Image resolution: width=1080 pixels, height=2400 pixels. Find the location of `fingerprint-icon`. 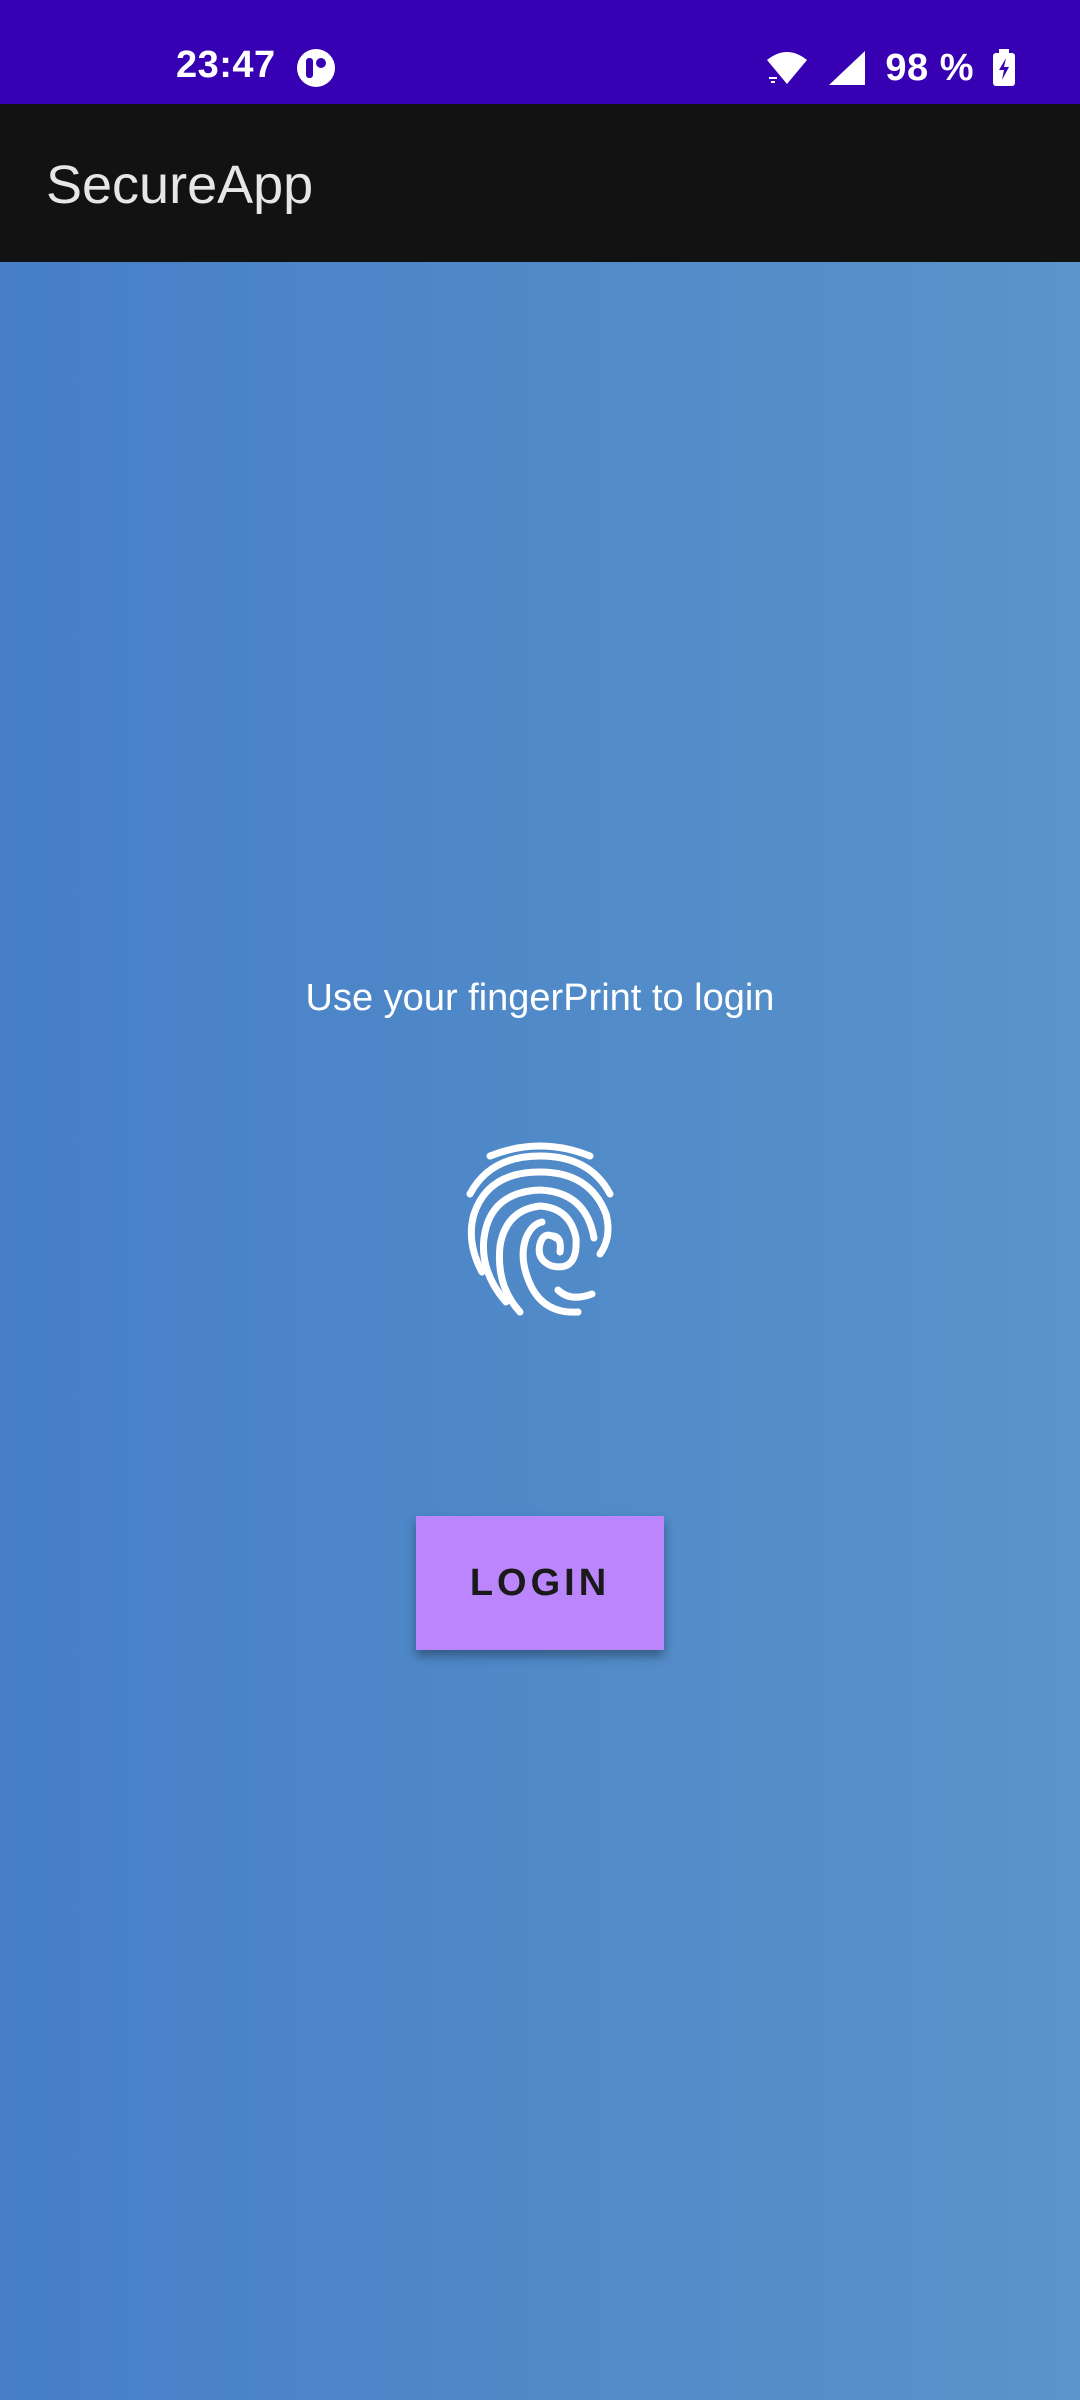

fingerprint-icon is located at coordinates (540, 1232).